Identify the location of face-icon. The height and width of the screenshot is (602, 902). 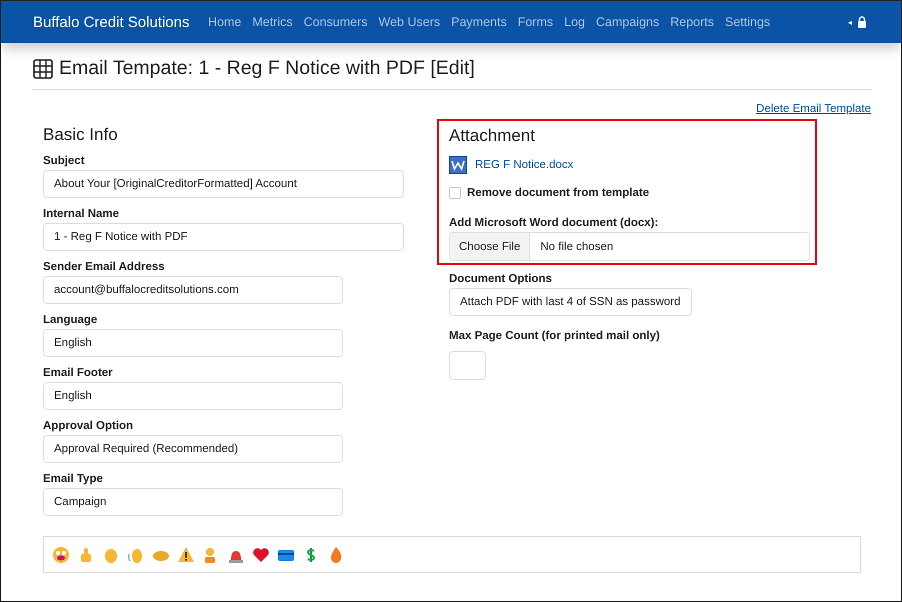
(61, 555).